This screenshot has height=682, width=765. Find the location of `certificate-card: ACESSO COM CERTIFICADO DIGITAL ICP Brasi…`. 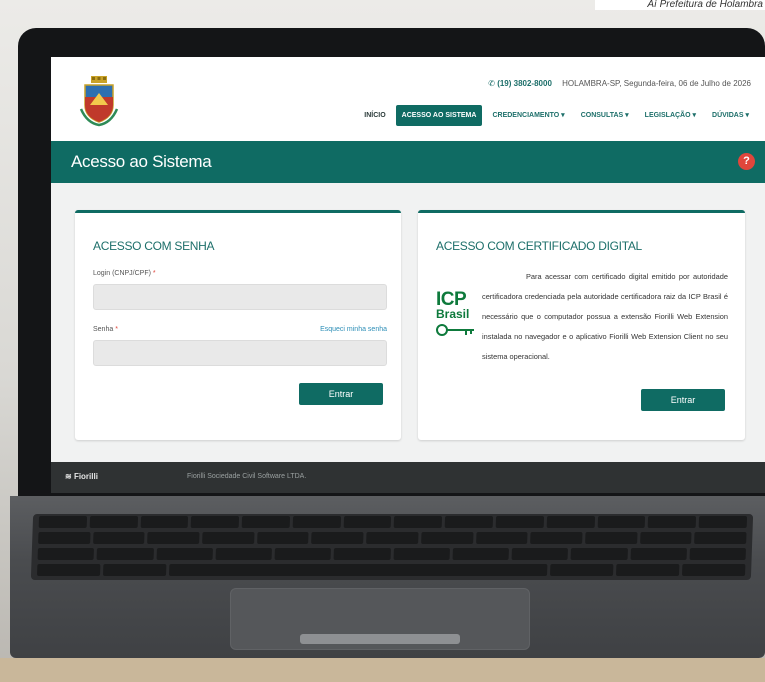

certificate-card: ACESSO COM CERTIFICADO DIGITAL ICP Brasi… is located at coordinates (581, 325).